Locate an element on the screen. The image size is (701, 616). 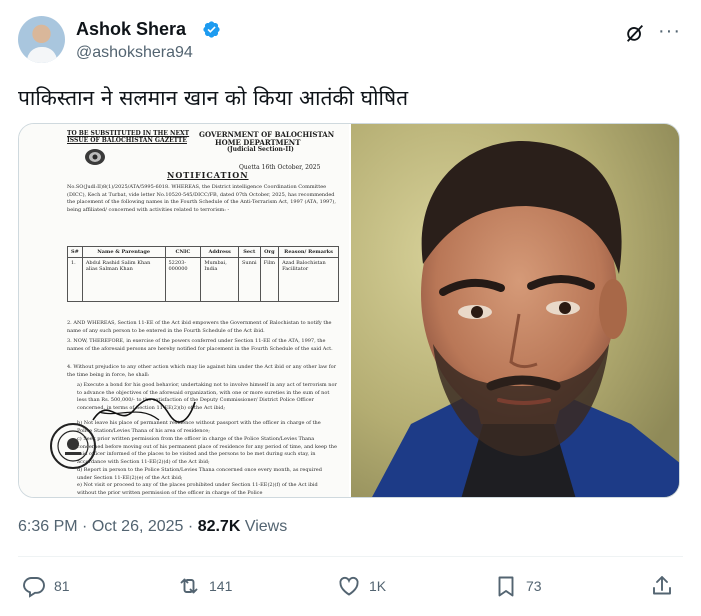
reply-icon is located at coordinates (34, 587).